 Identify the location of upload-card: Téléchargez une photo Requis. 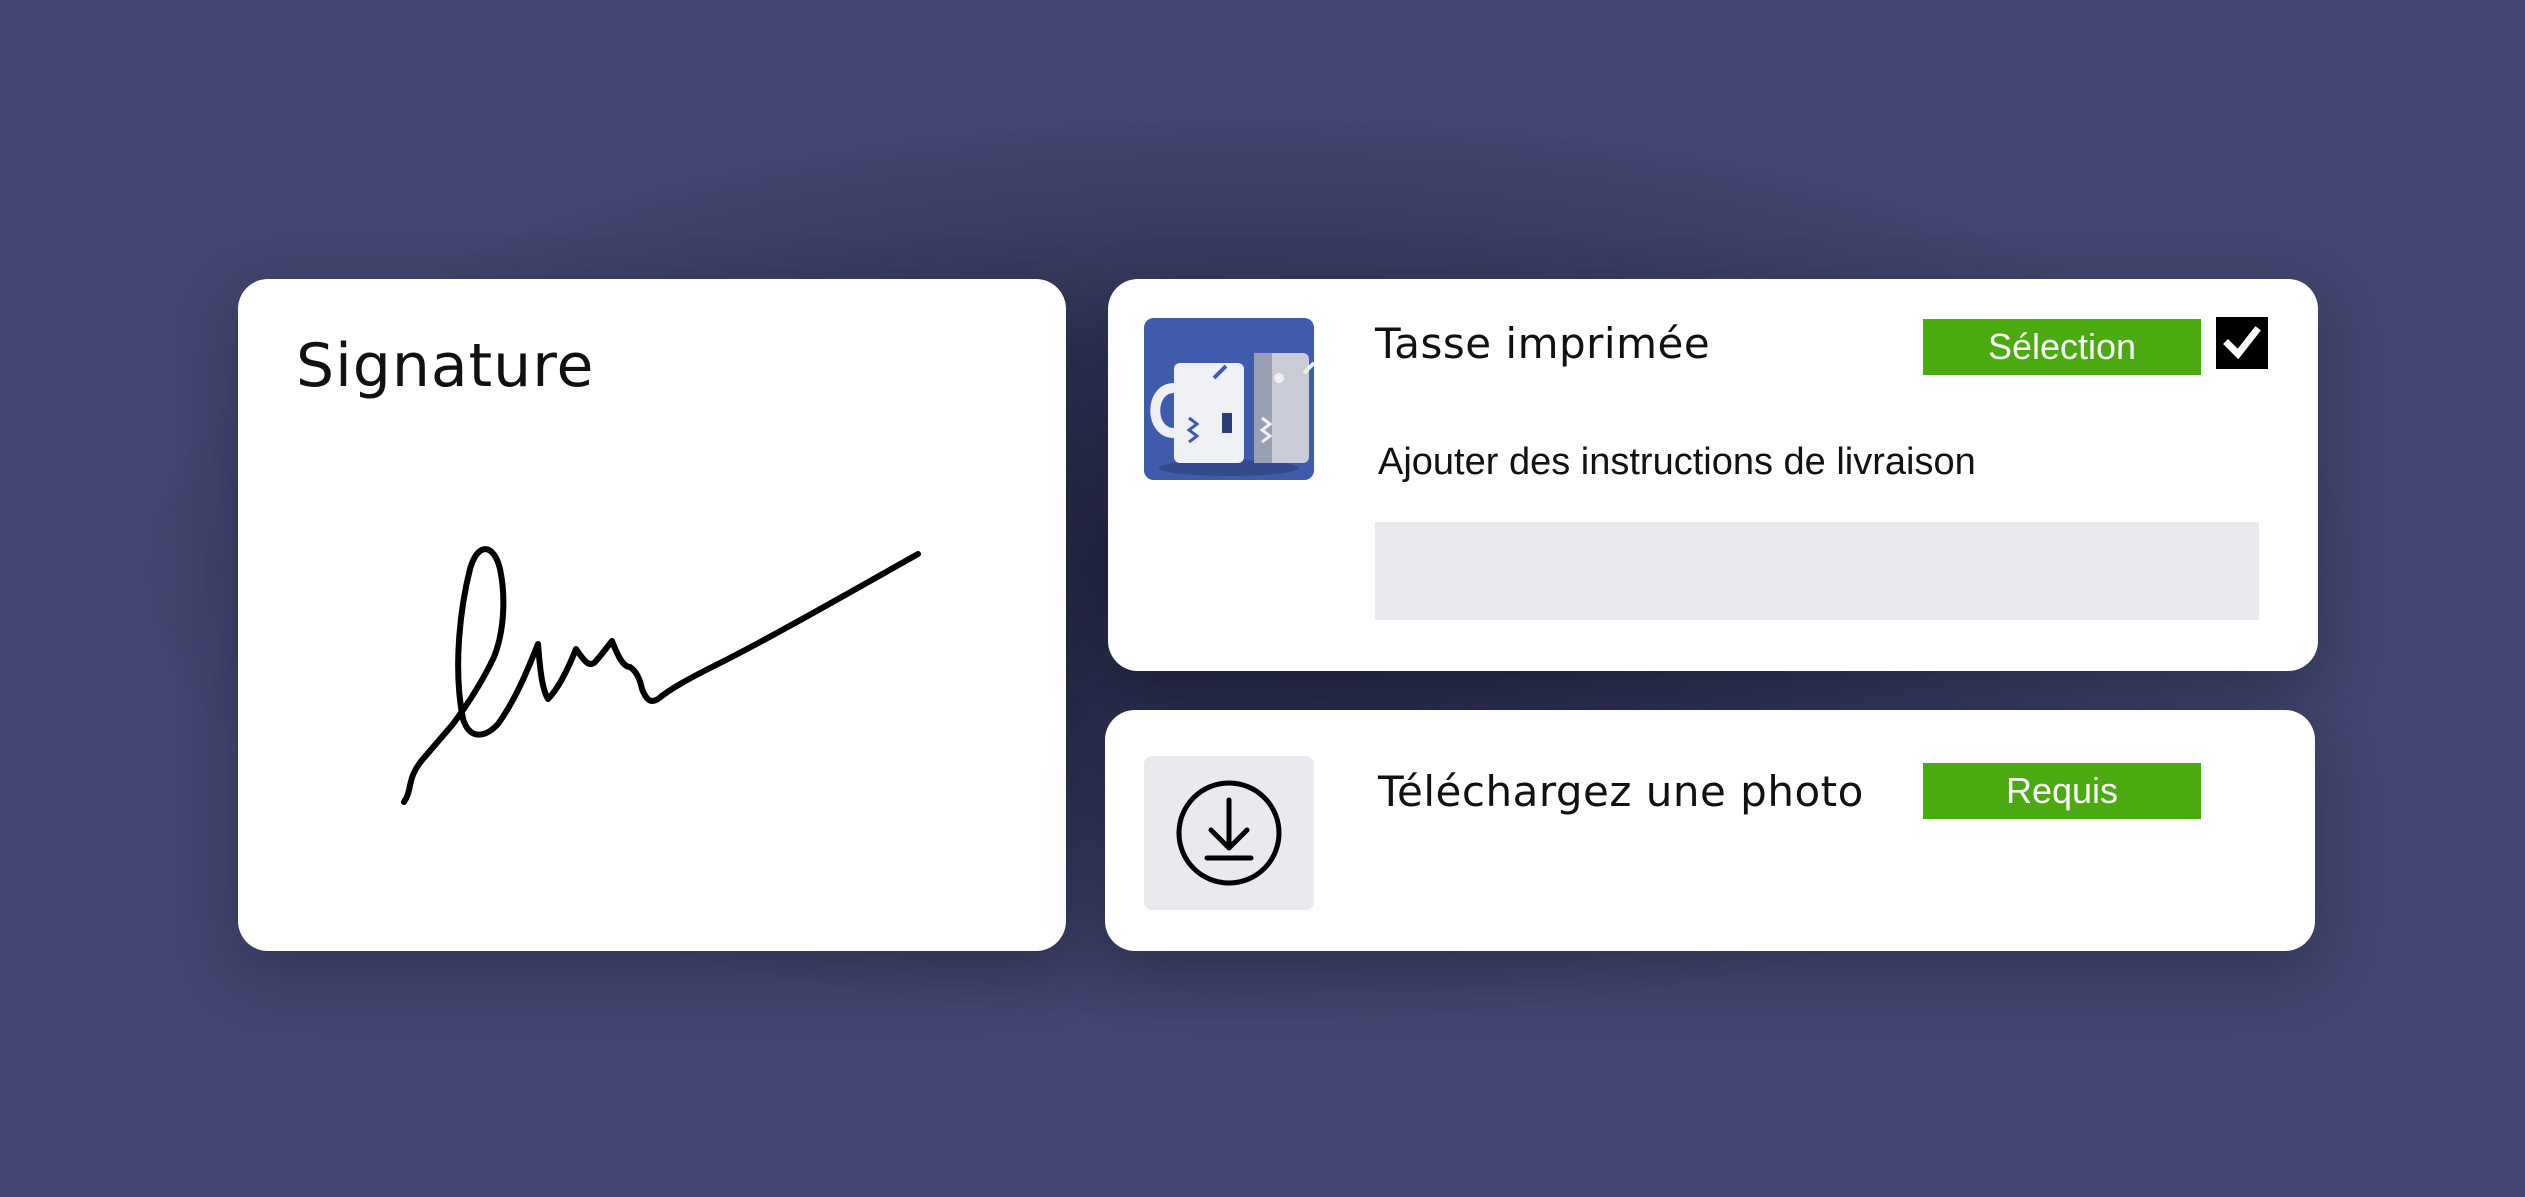
(1710, 830).